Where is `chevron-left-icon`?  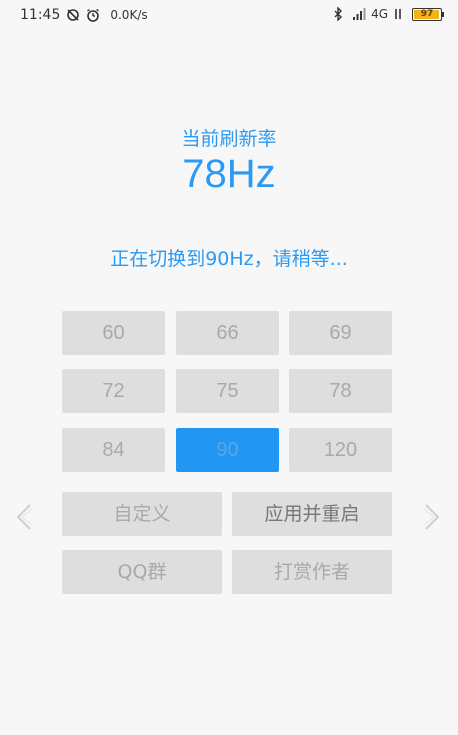 chevron-left-icon is located at coordinates (24, 517).